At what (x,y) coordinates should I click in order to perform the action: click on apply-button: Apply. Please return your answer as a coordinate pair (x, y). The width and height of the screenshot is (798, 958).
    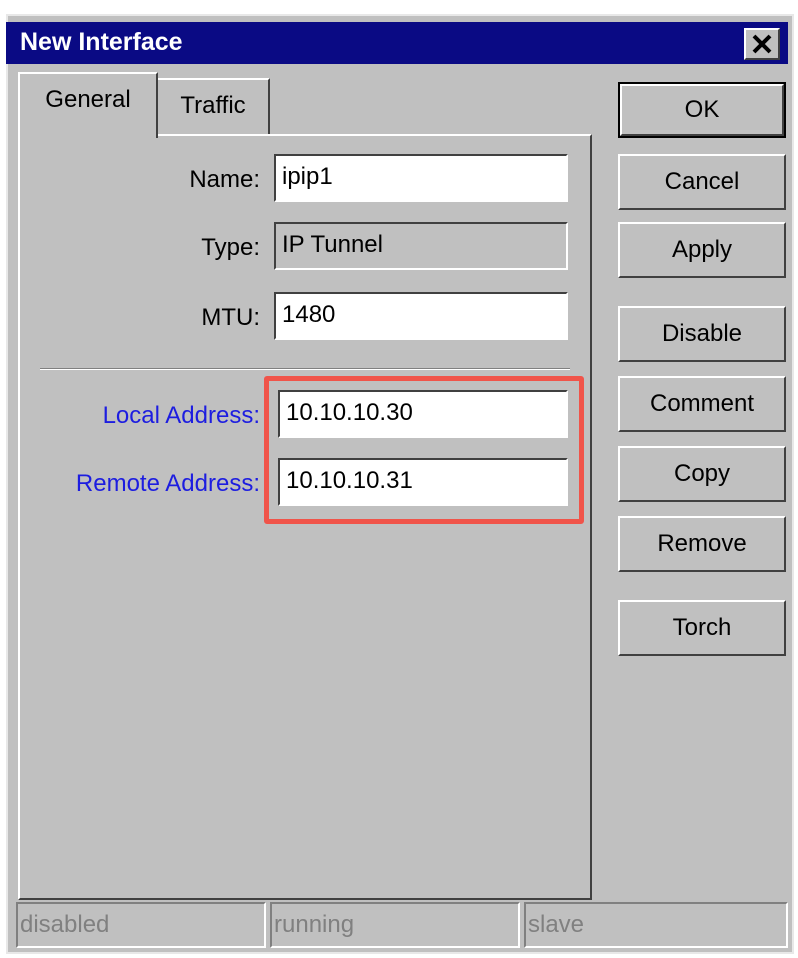
    Looking at the image, I should click on (702, 250).